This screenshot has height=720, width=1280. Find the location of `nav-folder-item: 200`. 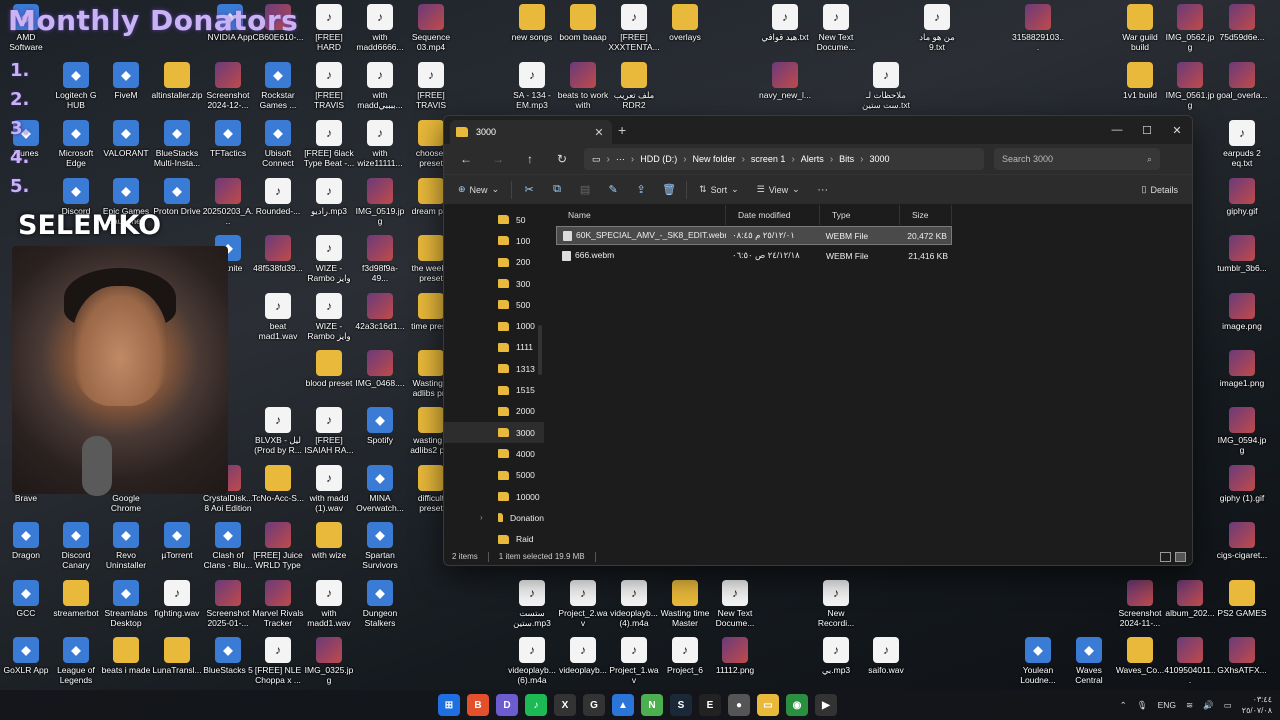

nav-folder-item: 200 is located at coordinates (494, 262).